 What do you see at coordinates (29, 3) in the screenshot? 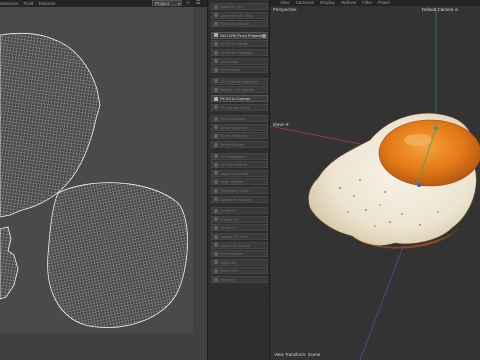
I see `uv-menu-field: Field` at bounding box center [29, 3].